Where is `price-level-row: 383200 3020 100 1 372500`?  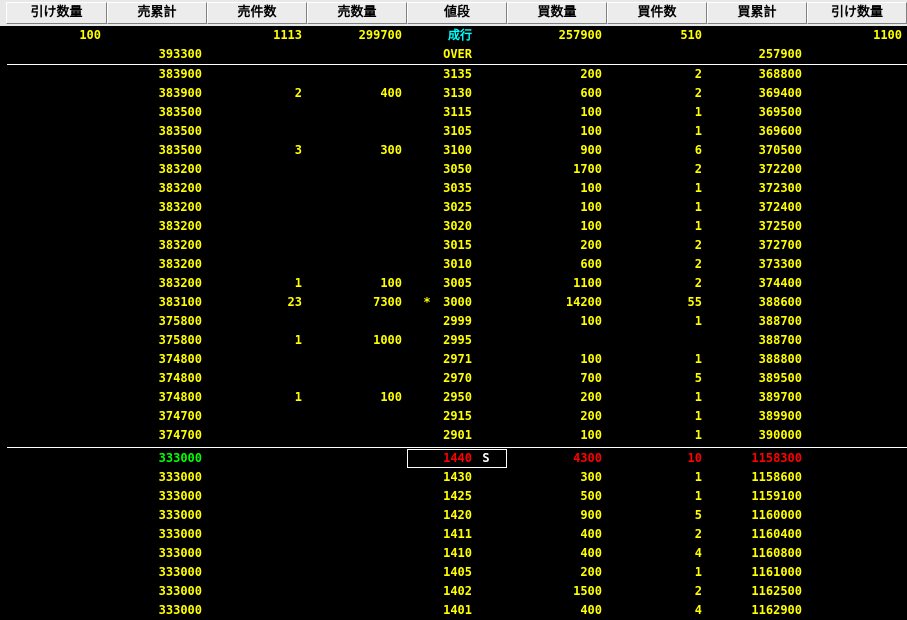
price-level-row: 383200 3020 100 1 372500 is located at coordinates (453, 226).